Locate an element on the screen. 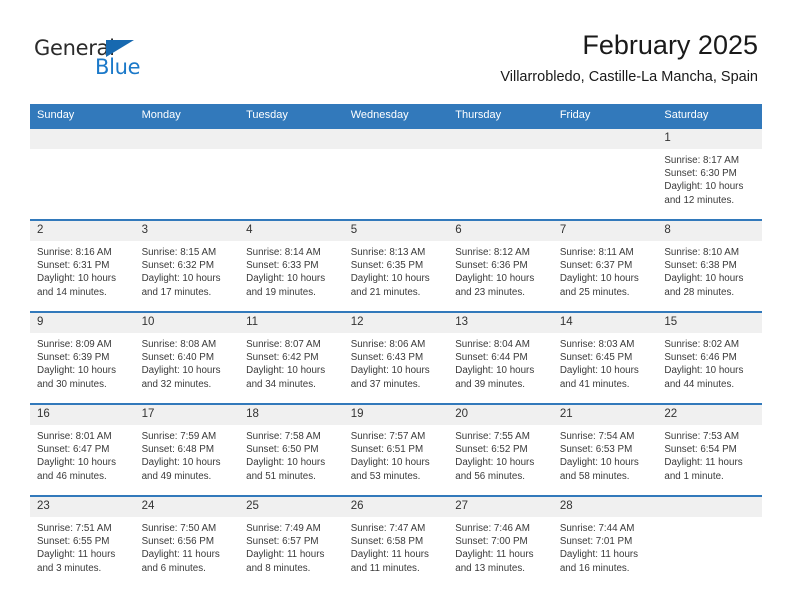  daylight-text: Daylight: 10 hours and 39 minutes. is located at coordinates (495, 377).